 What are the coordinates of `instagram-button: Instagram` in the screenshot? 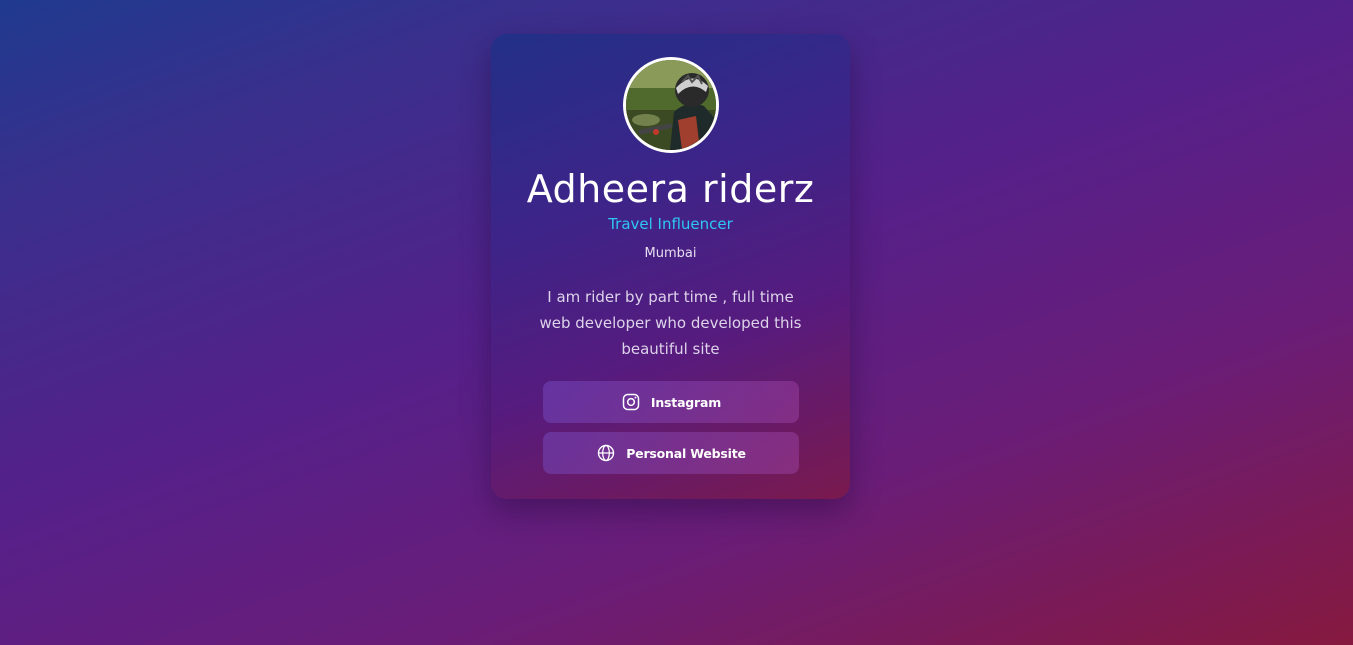 It's located at (671, 402).